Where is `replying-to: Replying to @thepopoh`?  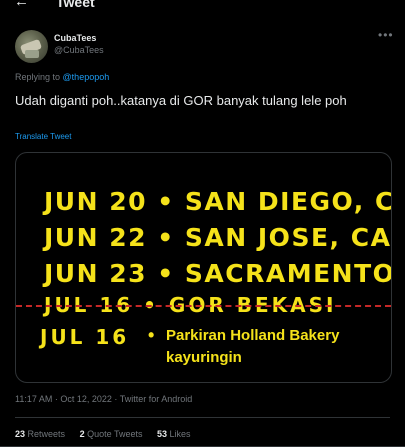 replying-to: Replying to @thepopoh is located at coordinates (62, 77).